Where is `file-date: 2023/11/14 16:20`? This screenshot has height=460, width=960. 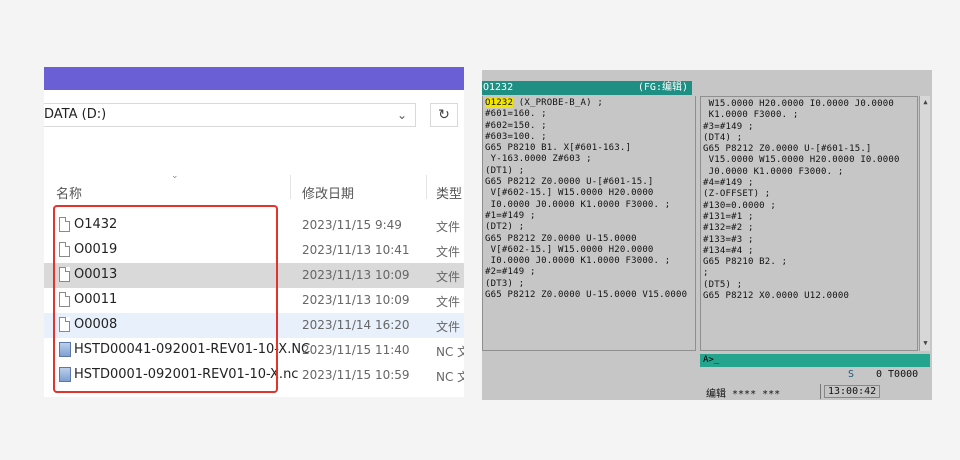
file-date: 2023/11/14 16:20 is located at coordinates (356, 325).